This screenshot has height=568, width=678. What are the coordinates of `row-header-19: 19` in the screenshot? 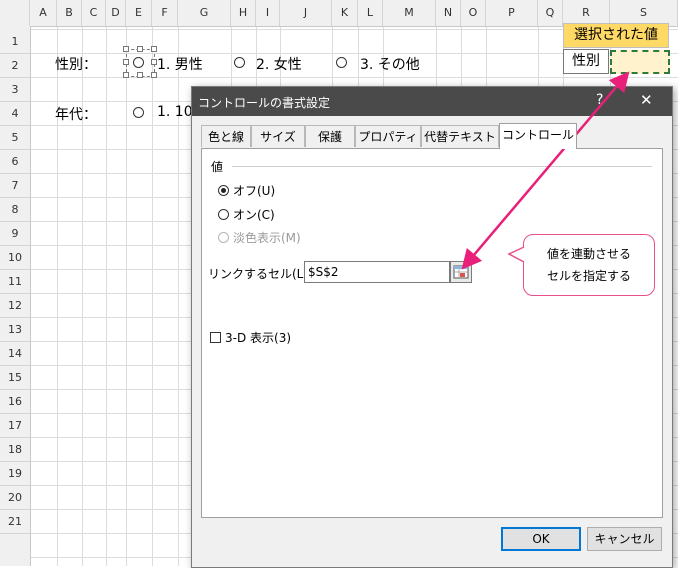 It's located at (15, 474).